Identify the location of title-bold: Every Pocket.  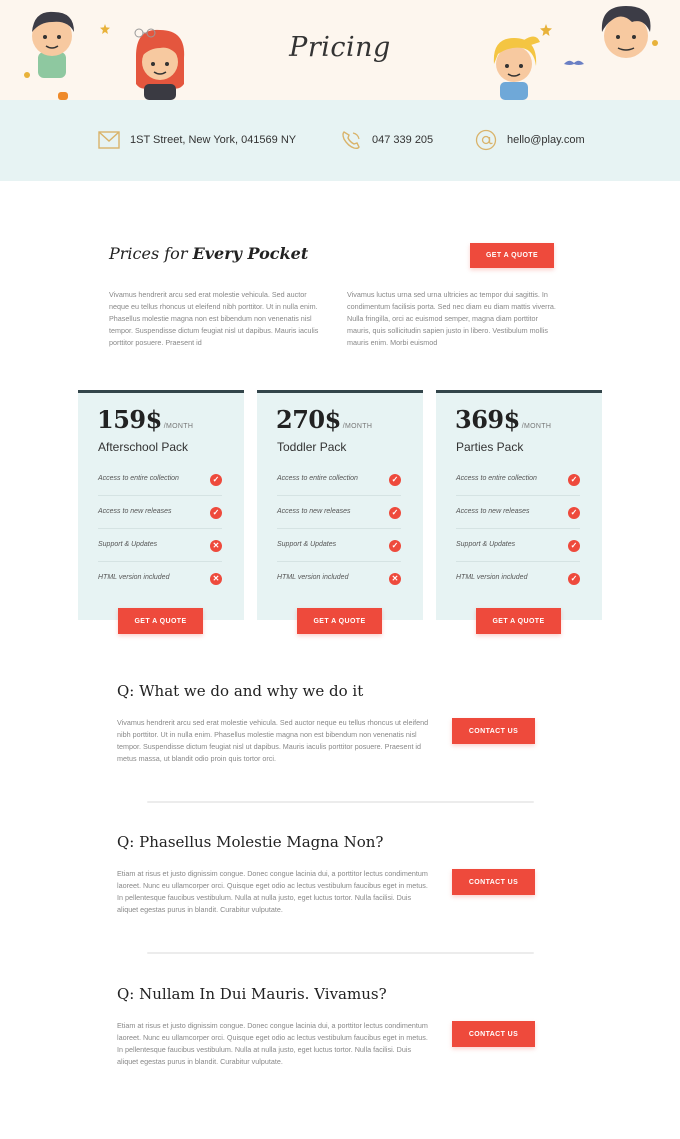
(250, 253).